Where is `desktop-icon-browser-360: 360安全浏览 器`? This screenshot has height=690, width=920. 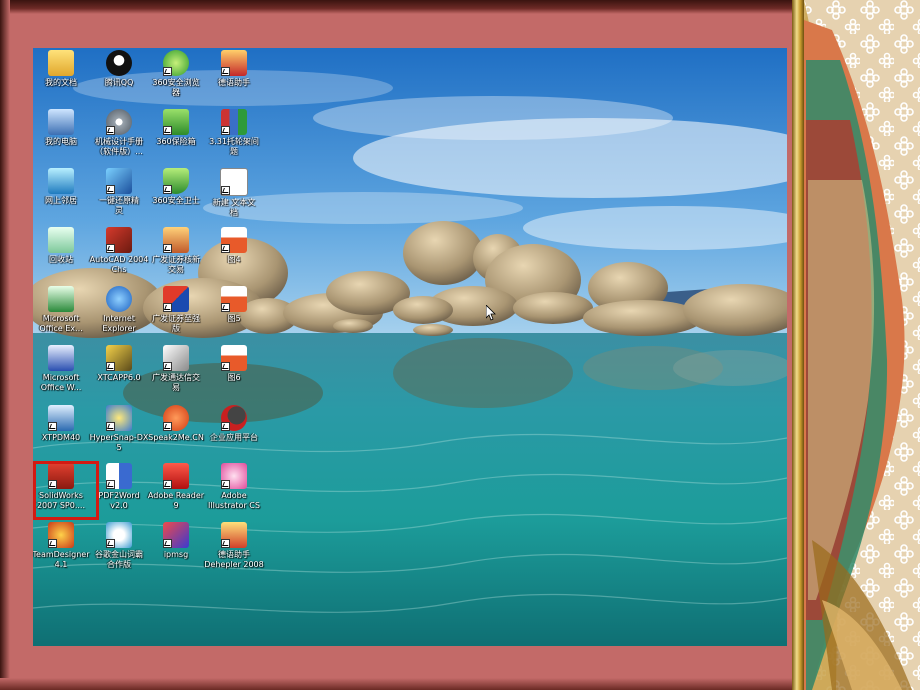
desktop-icon-browser-360: 360安全浏览 器 is located at coordinates (176, 74).